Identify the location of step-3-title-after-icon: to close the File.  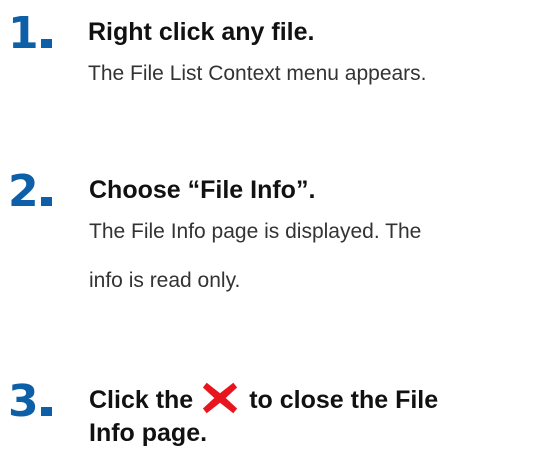
(344, 400).